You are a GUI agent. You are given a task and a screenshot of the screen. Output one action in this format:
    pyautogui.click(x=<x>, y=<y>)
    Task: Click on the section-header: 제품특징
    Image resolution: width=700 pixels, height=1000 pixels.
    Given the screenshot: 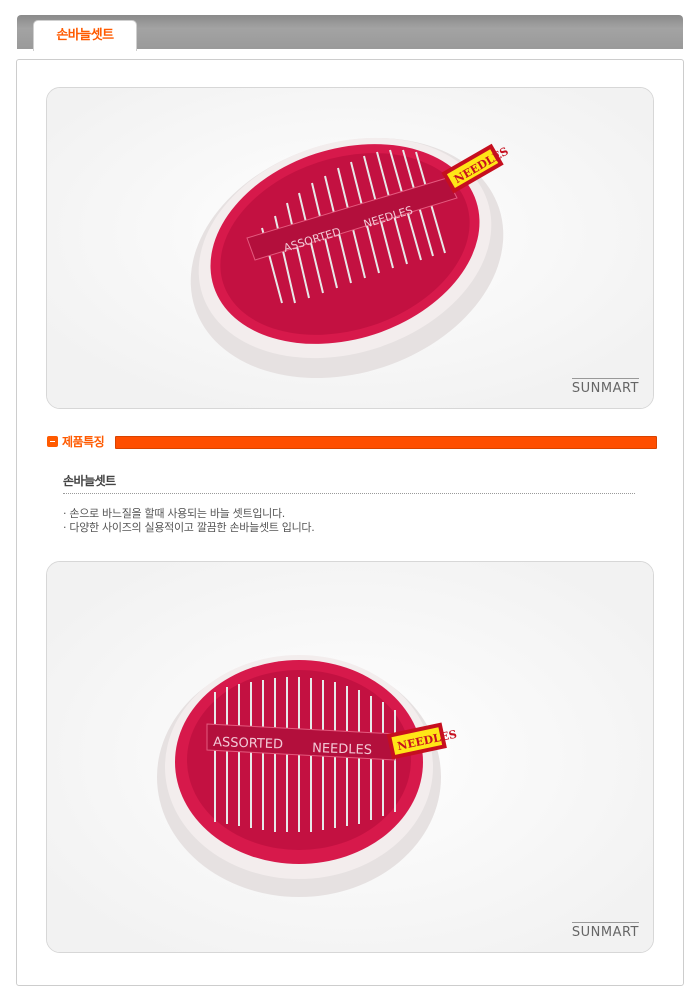 What is the action you would take?
    pyautogui.click(x=352, y=441)
    